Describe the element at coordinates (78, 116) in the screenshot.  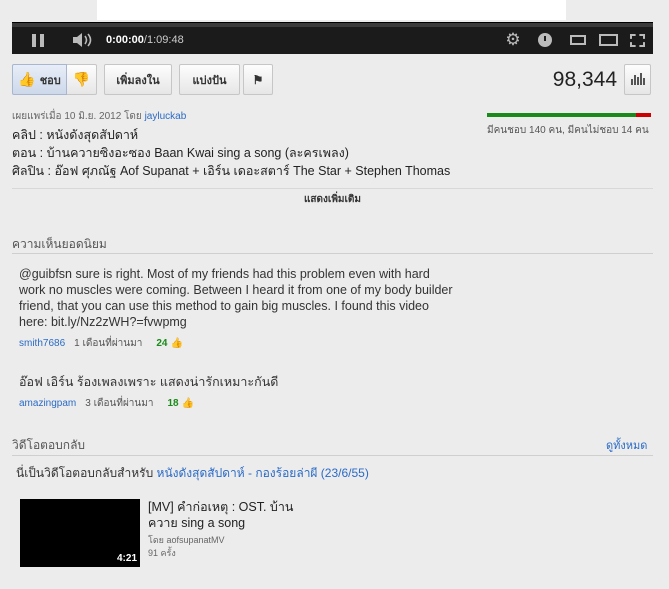
I see `publish-date: เผยแพร่เมื่อ 10 มิ.ย. 2012 โดย` at that location.